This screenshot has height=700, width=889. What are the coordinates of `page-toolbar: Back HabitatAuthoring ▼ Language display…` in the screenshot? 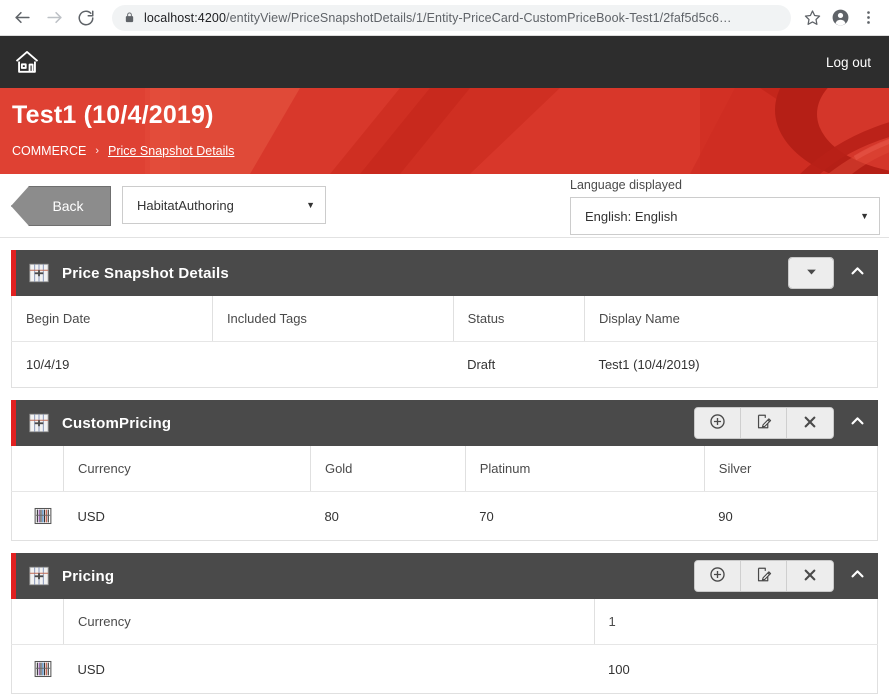 It's located at (444, 206).